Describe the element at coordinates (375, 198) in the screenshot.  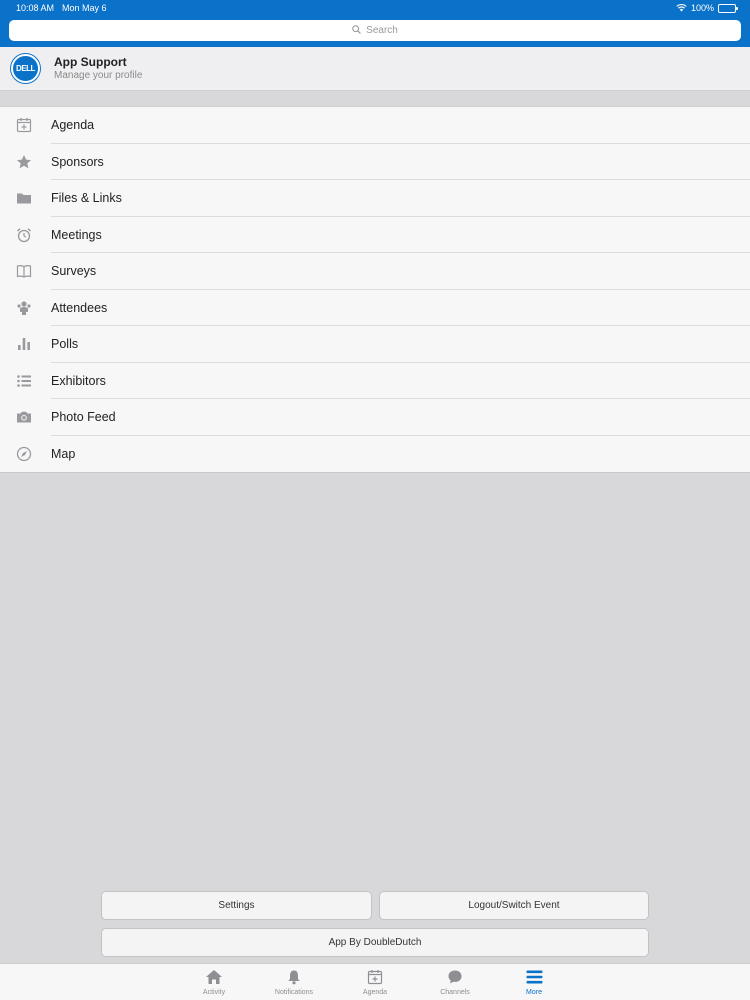
I see `menu-item-files-links: Files & Links` at that location.